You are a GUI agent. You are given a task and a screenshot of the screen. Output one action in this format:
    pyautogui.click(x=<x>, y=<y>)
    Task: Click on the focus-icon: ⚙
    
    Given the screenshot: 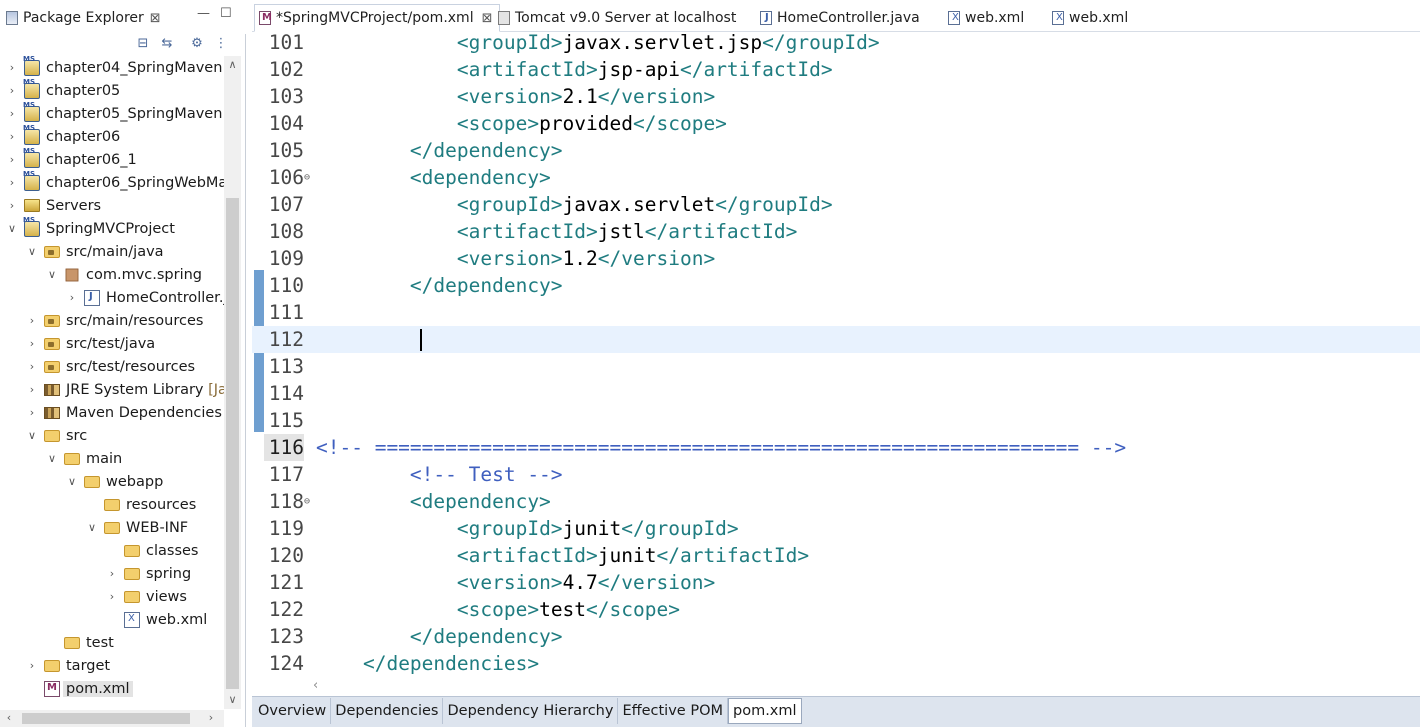 What is the action you would take?
    pyautogui.click(x=197, y=44)
    